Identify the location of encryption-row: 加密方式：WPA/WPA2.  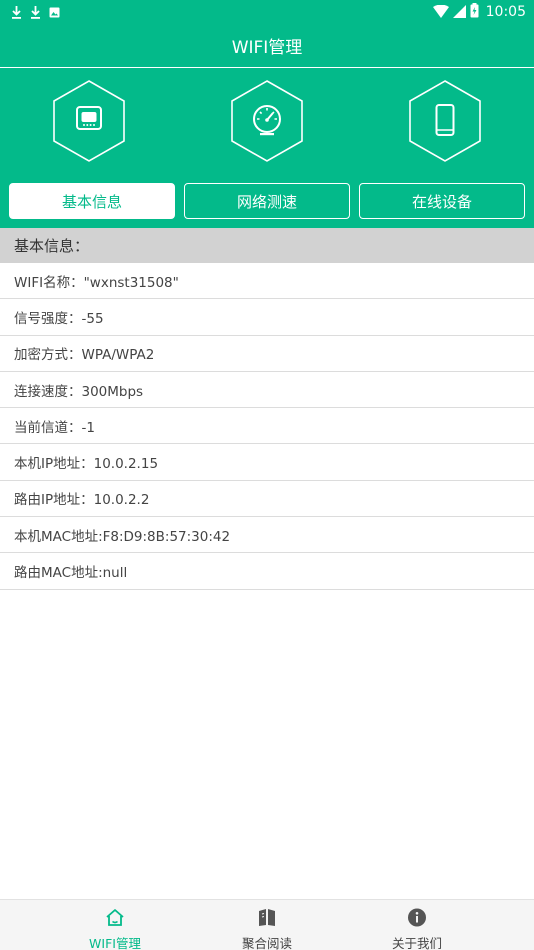
(267, 354).